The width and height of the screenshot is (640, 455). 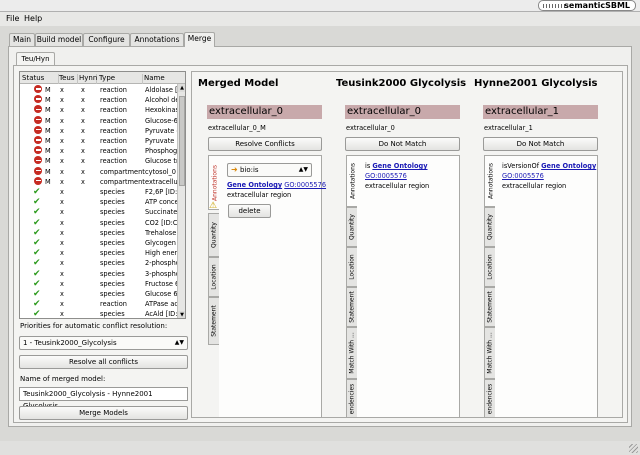 I want to click on tab-teu-hyn: Teu/Hyn, so click(x=35, y=58).